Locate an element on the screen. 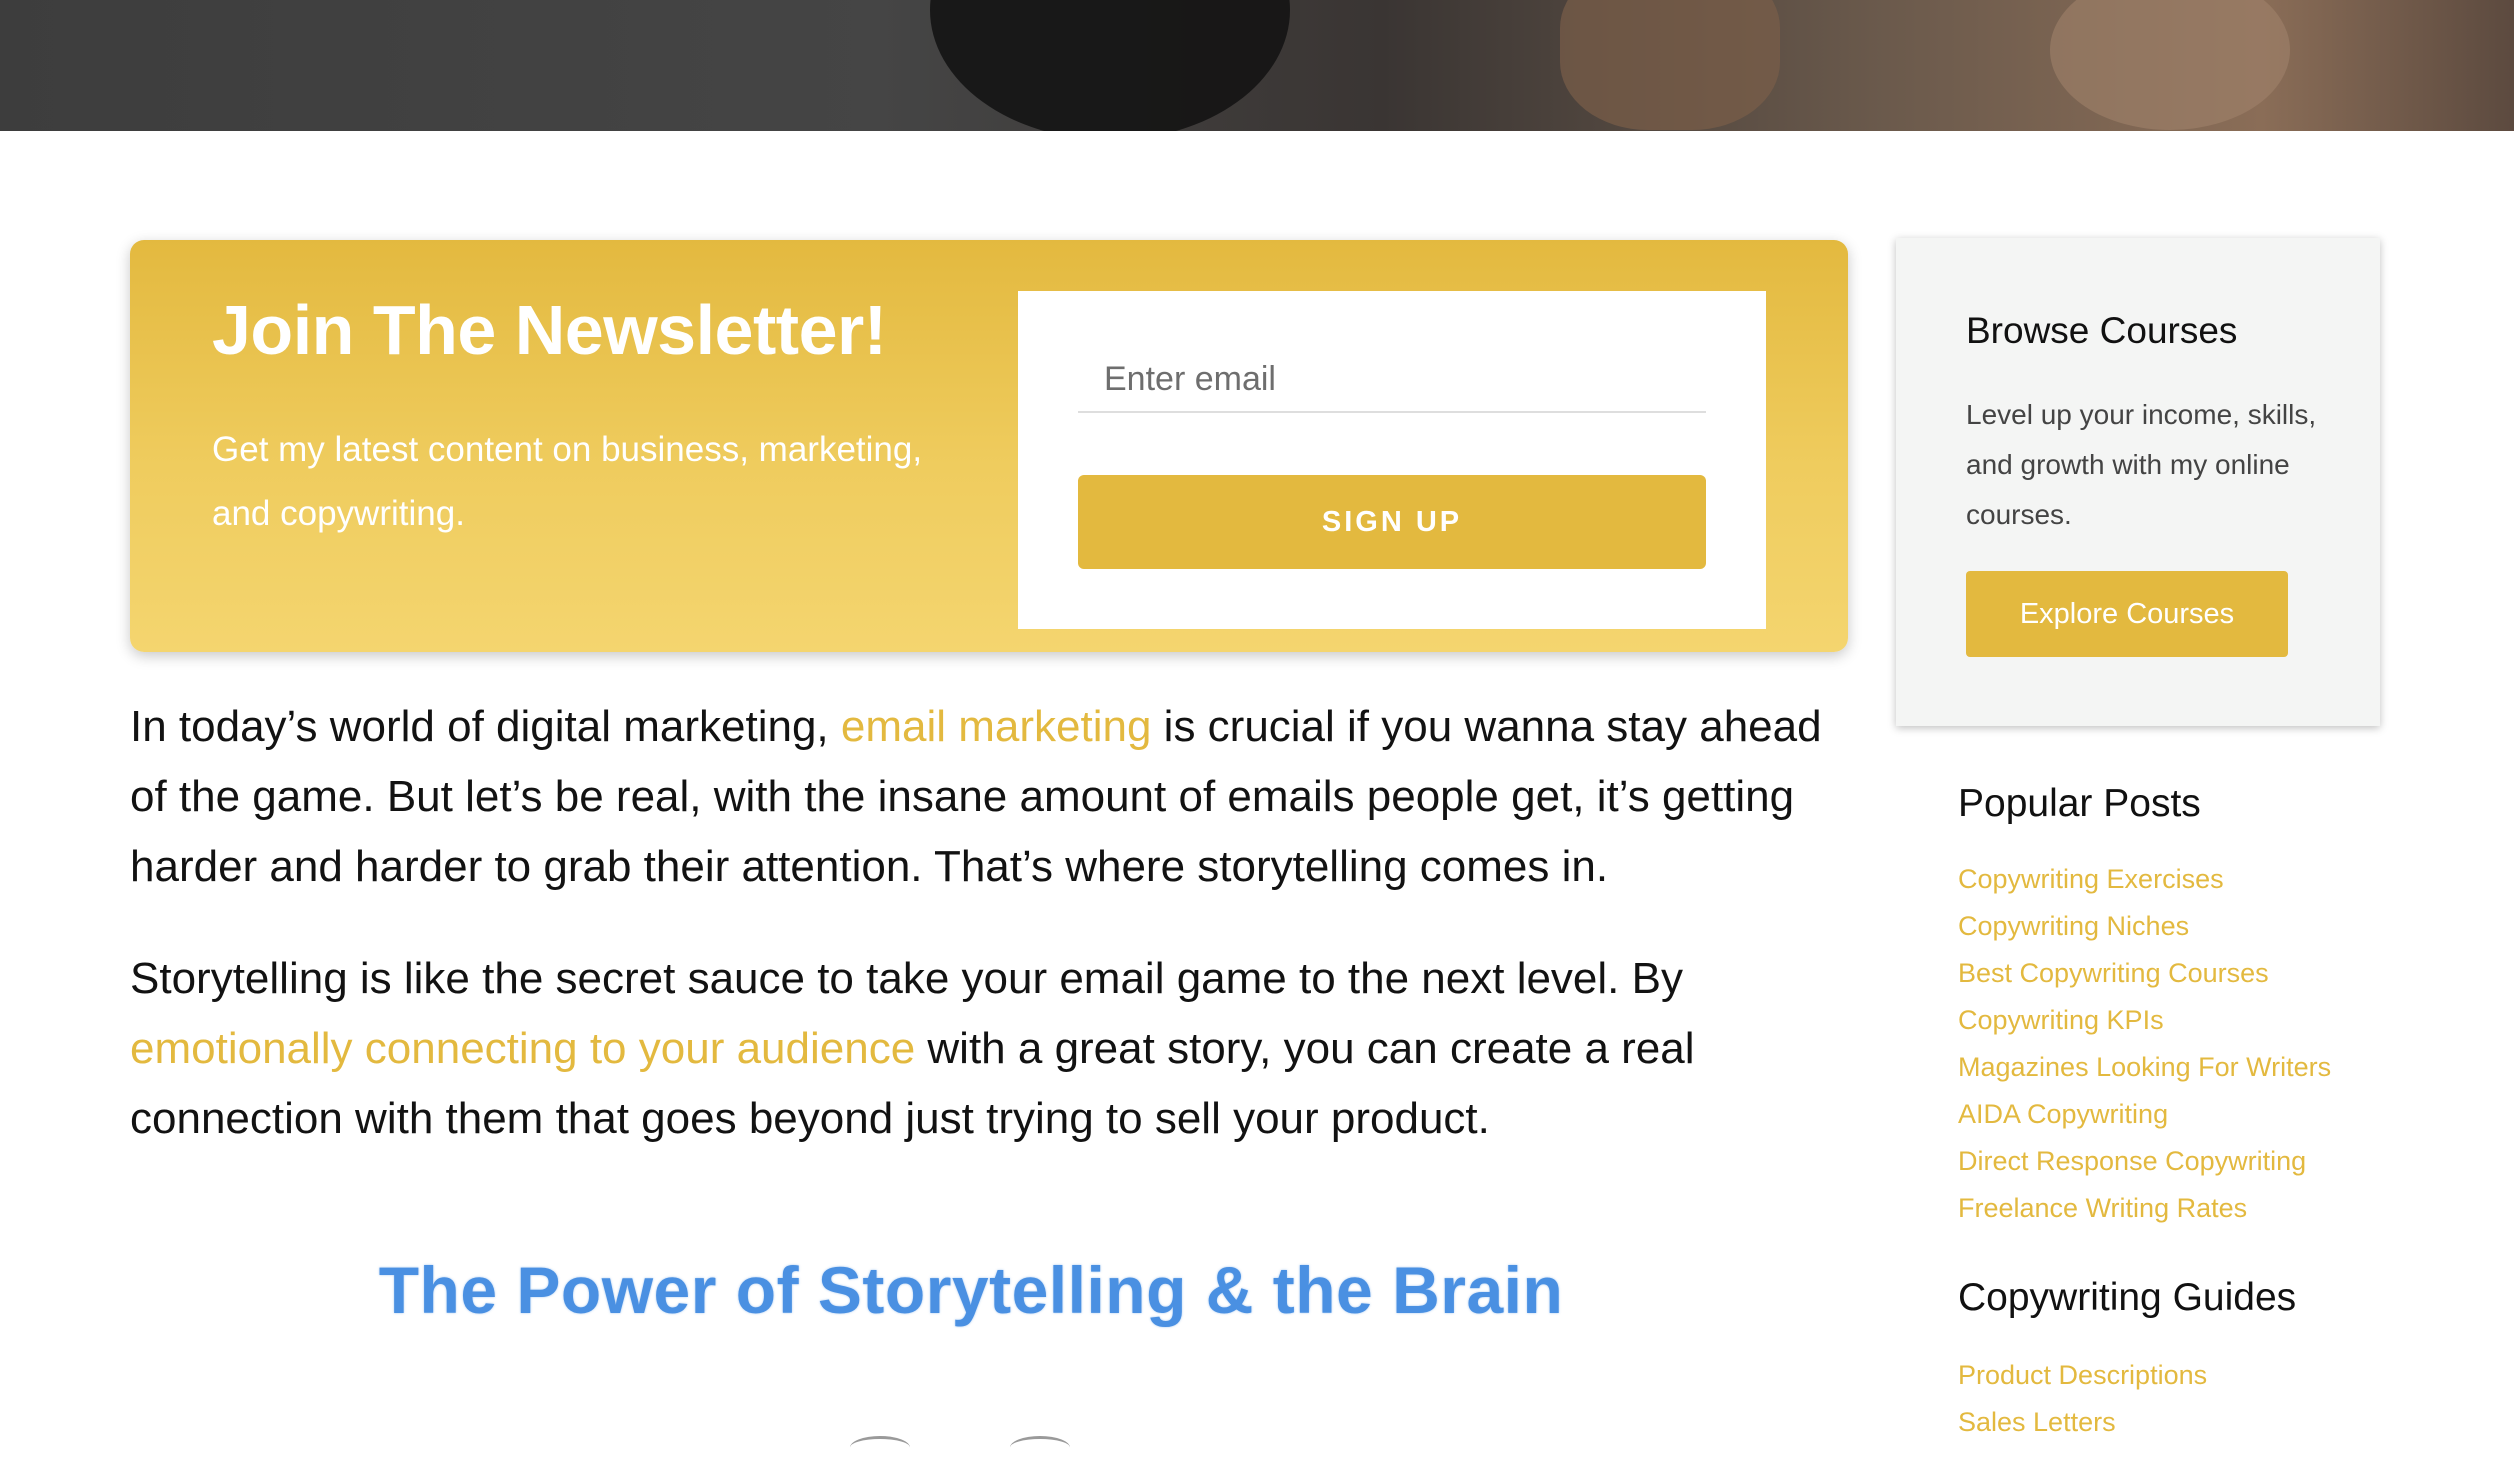  infographic-title: The Power of Storytelling & the Brain is located at coordinates (971, 1290).